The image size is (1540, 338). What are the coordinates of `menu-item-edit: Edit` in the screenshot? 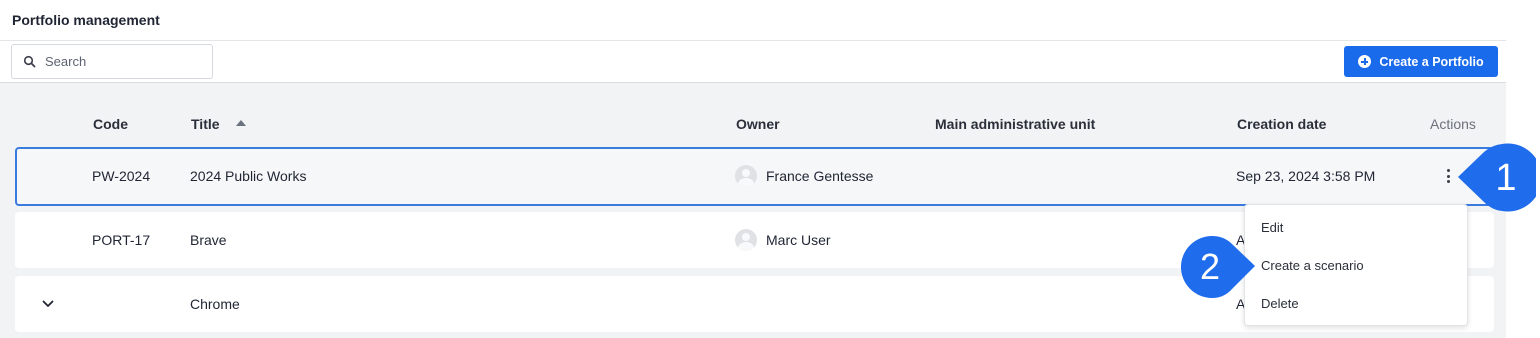 It's located at (1272, 227).